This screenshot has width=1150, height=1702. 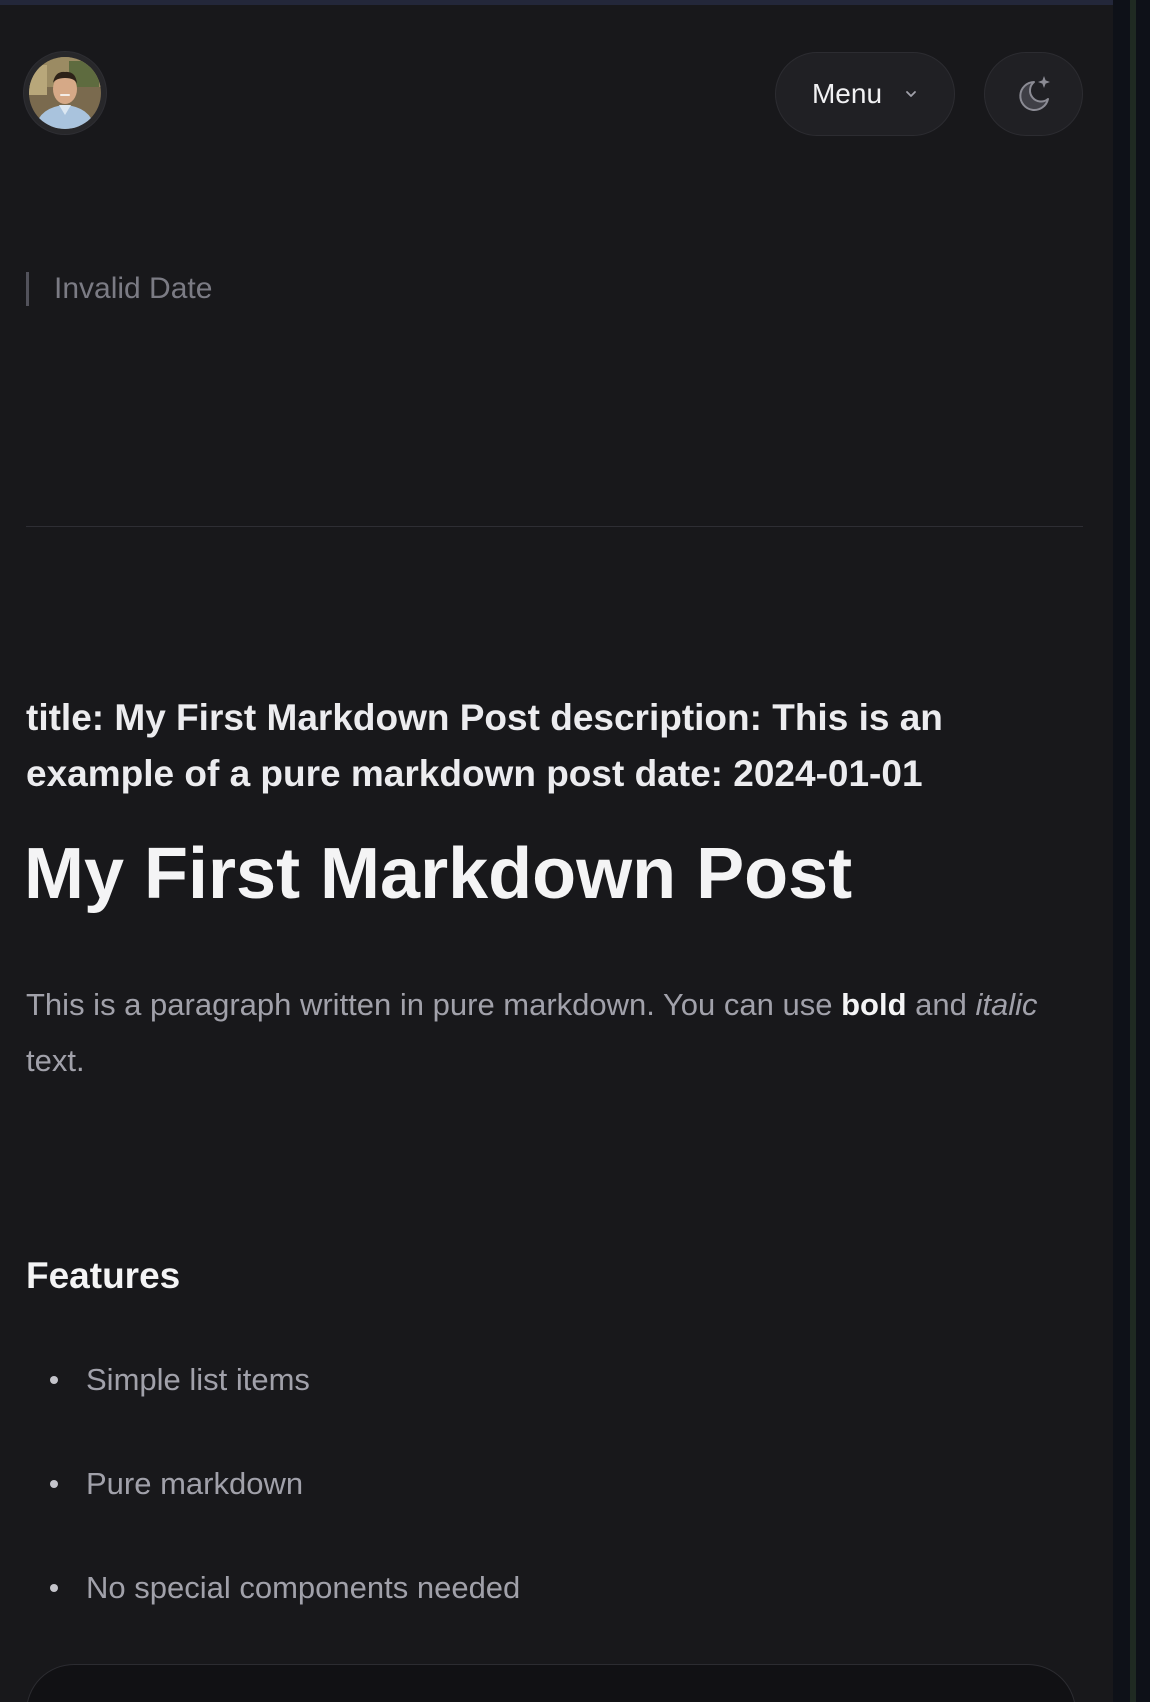 What do you see at coordinates (1006, 1004) in the screenshot?
I see `intro-italic: italic` at bounding box center [1006, 1004].